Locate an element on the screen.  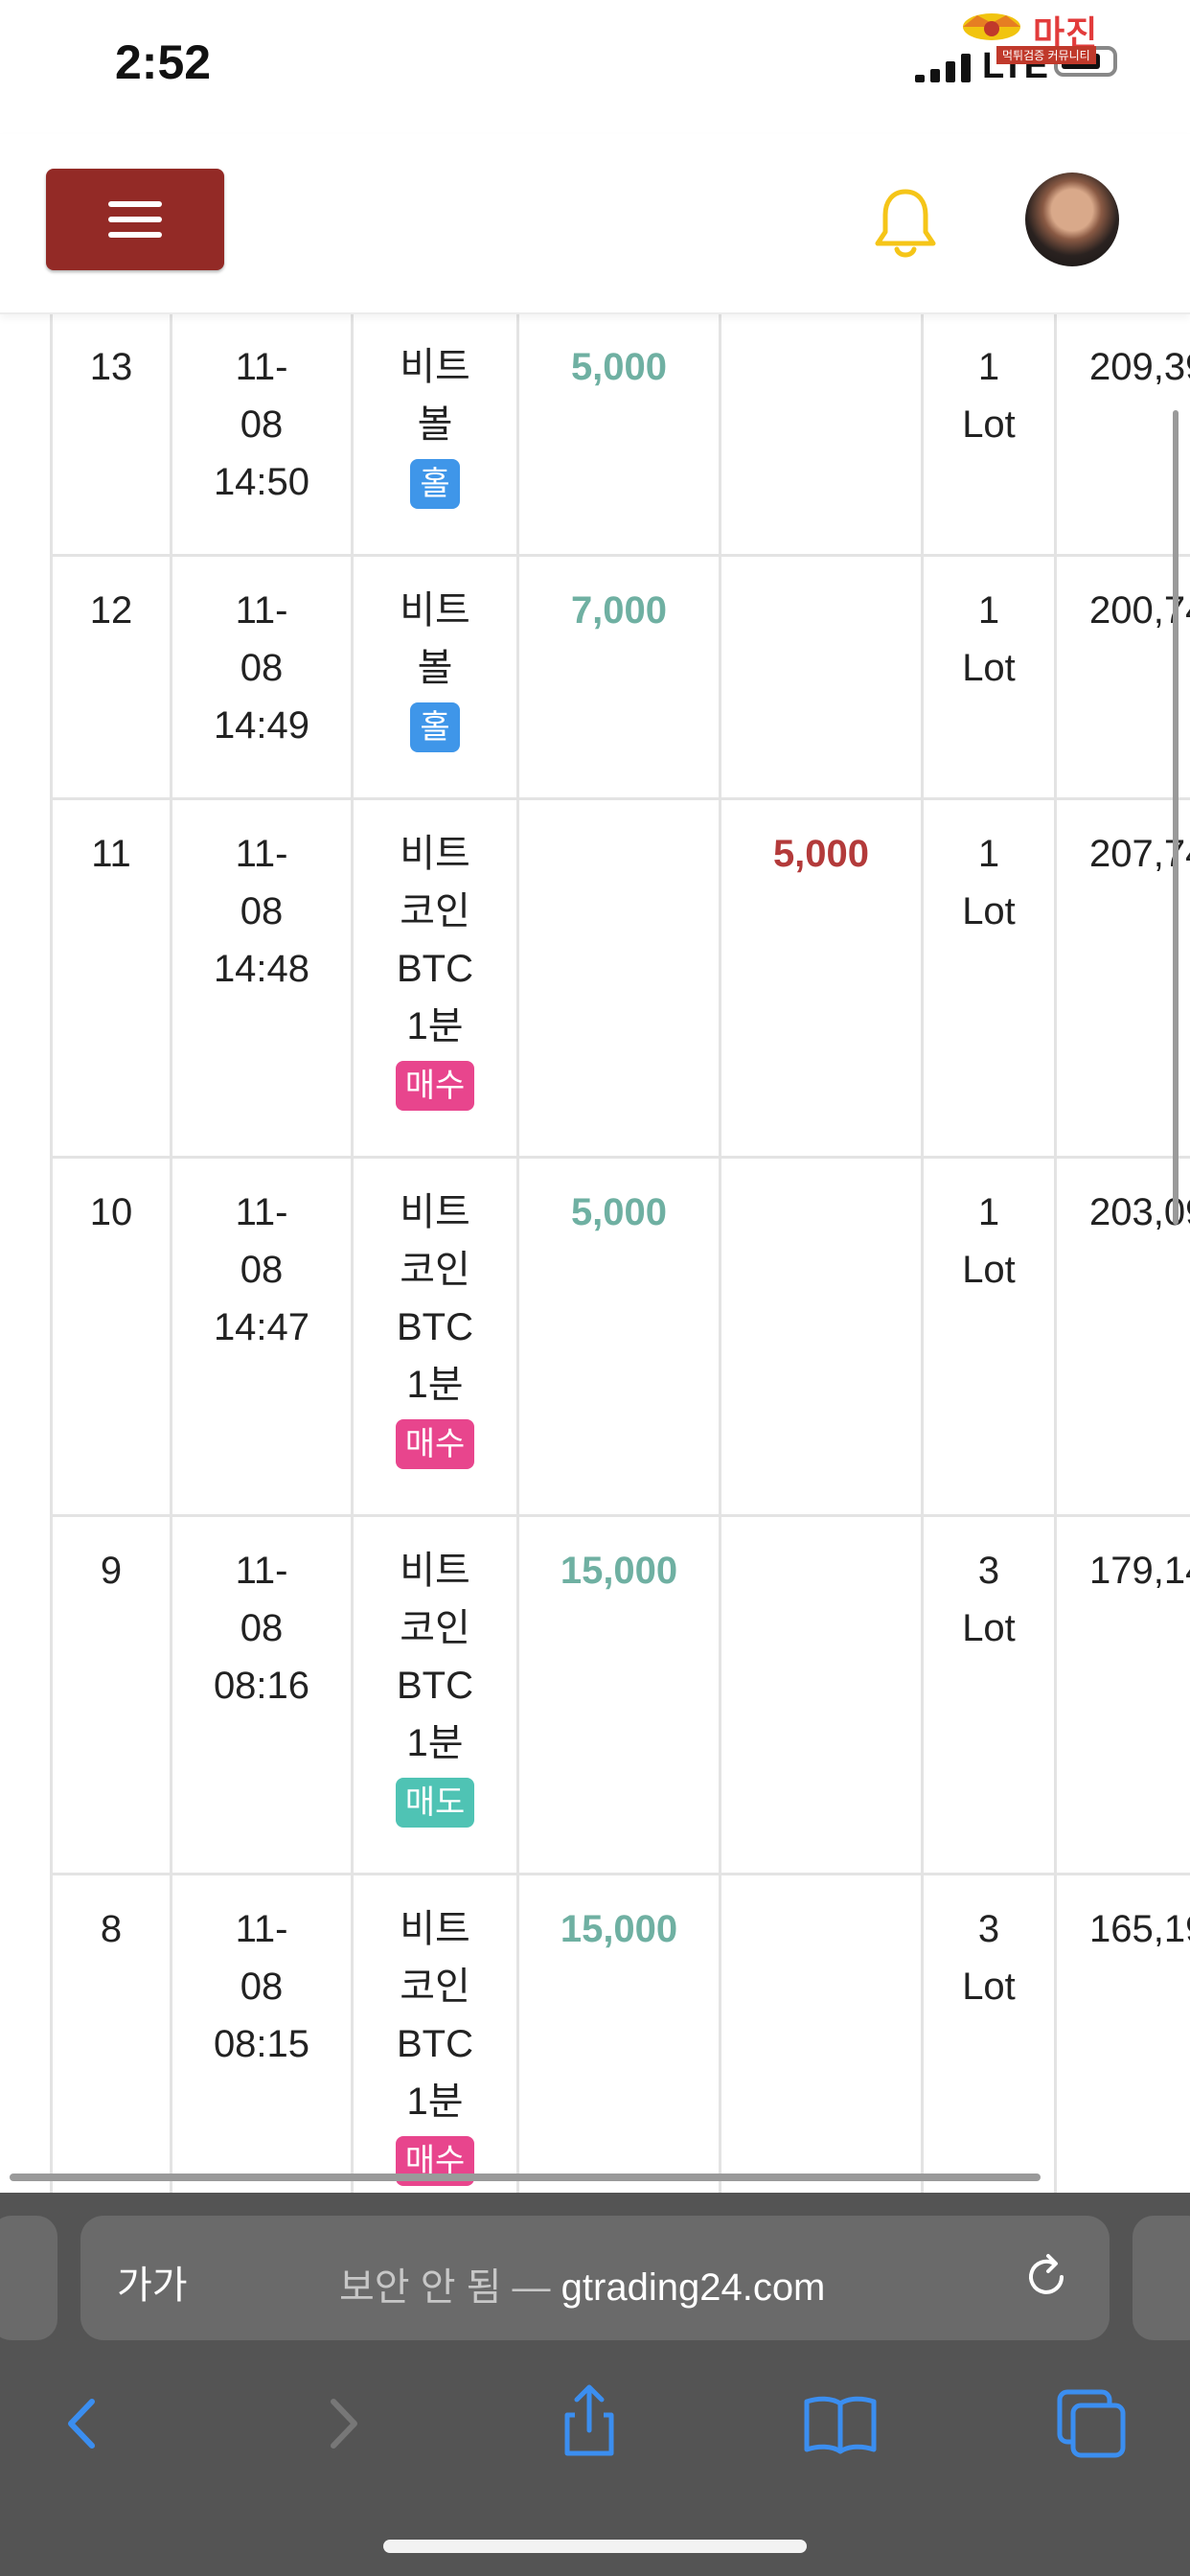
time-part: 14:49 is located at coordinates (262, 725).